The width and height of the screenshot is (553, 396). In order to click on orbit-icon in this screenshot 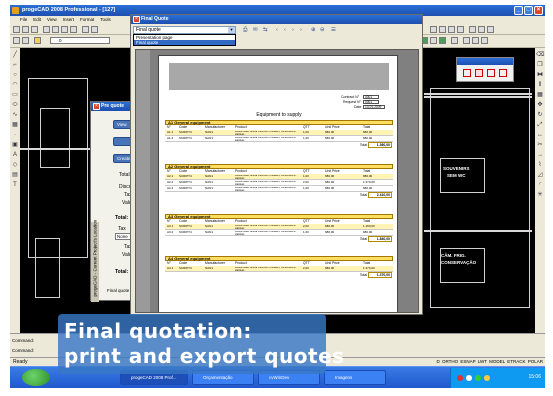, I will do `click(466, 40)`.